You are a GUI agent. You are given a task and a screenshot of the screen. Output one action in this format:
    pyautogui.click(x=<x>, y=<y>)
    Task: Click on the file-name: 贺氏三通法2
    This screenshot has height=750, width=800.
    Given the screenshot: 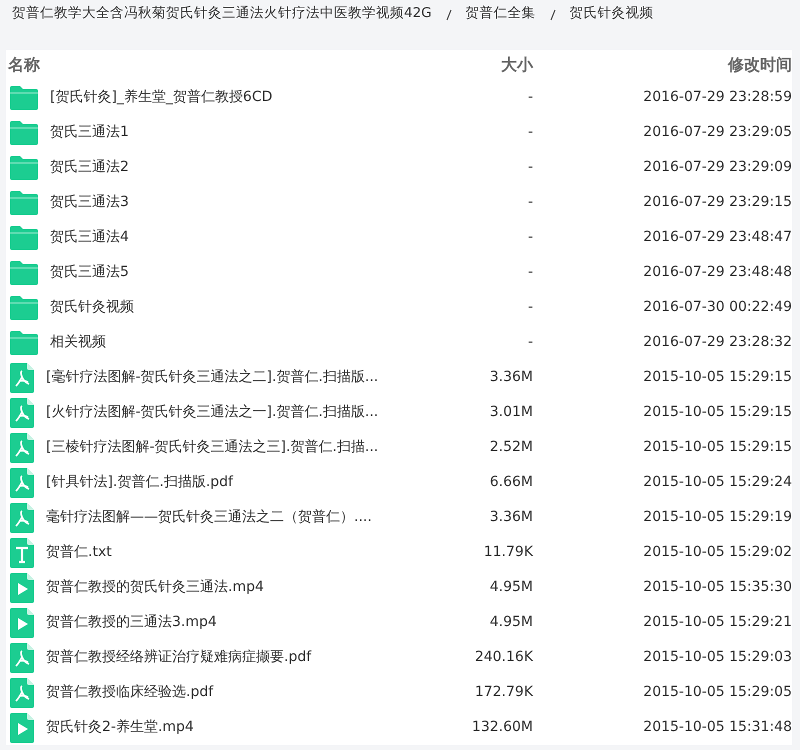 What is the action you would take?
    pyautogui.click(x=89, y=167)
    